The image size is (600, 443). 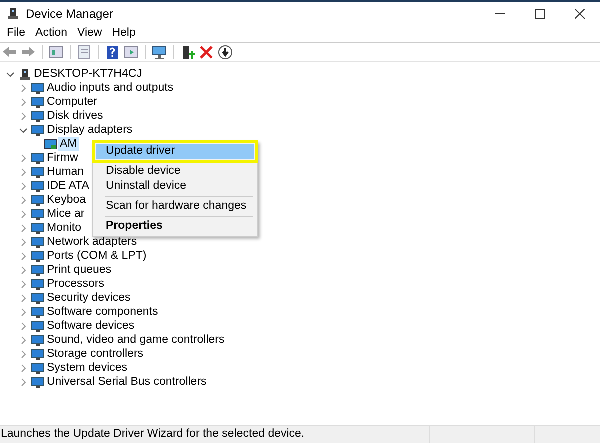 What do you see at coordinates (68, 186) in the screenshot?
I see `tree-item: IDE ATA` at bounding box center [68, 186].